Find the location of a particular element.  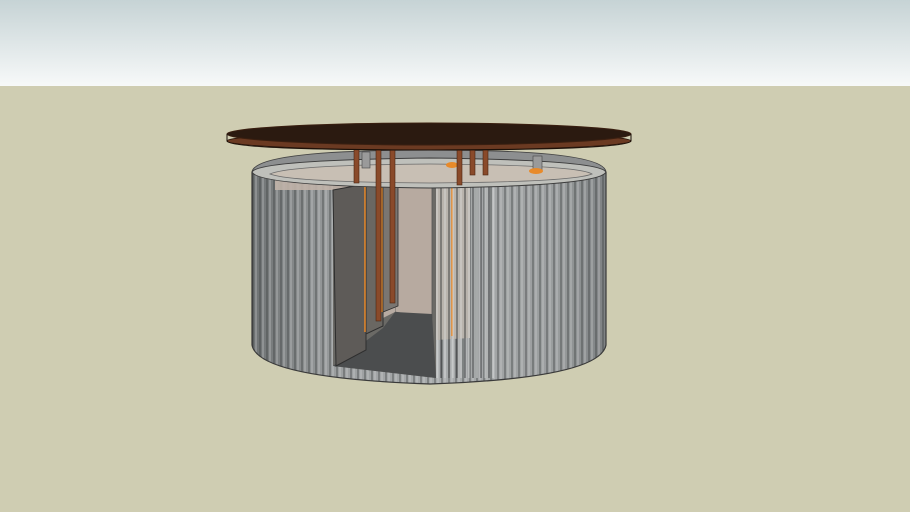

stall-door-left is located at coordinates (349, 275).